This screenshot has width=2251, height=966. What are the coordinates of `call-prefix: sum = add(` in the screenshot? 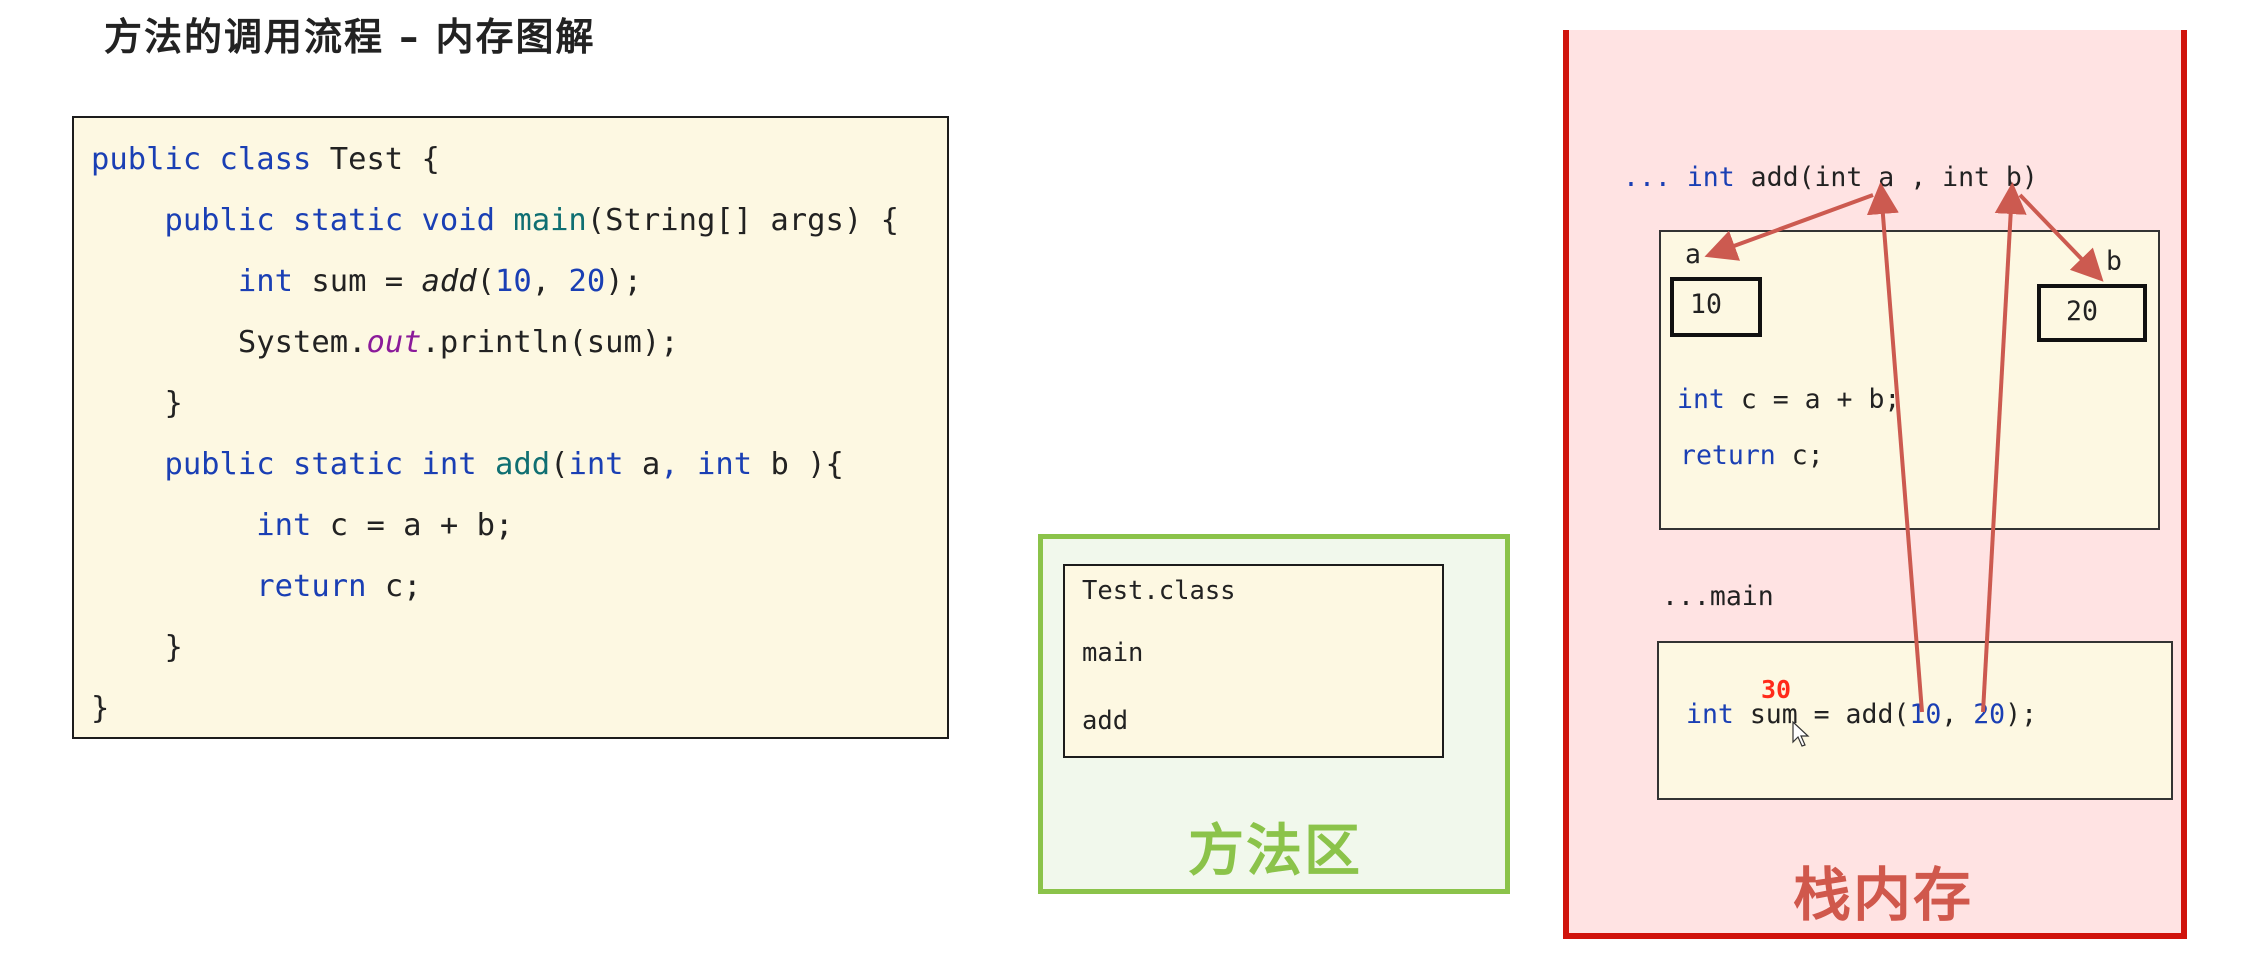 It's located at (1821, 714).